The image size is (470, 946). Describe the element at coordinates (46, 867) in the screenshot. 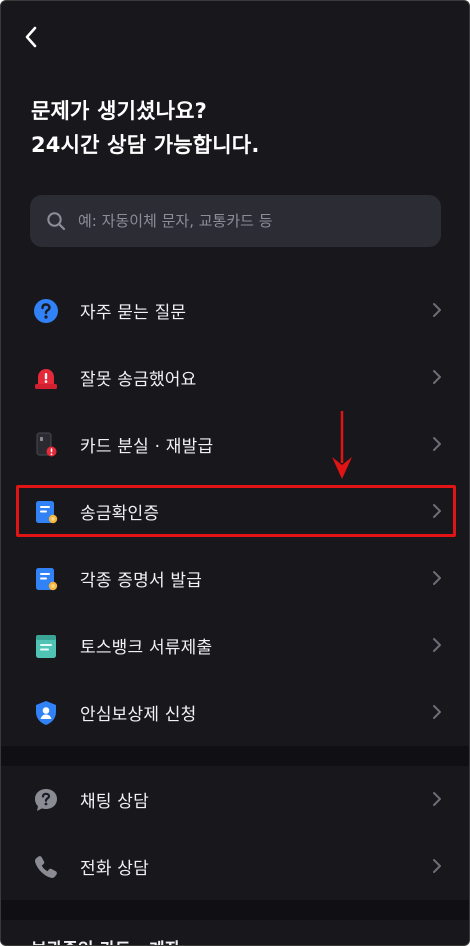

I see `phone-icon` at that location.